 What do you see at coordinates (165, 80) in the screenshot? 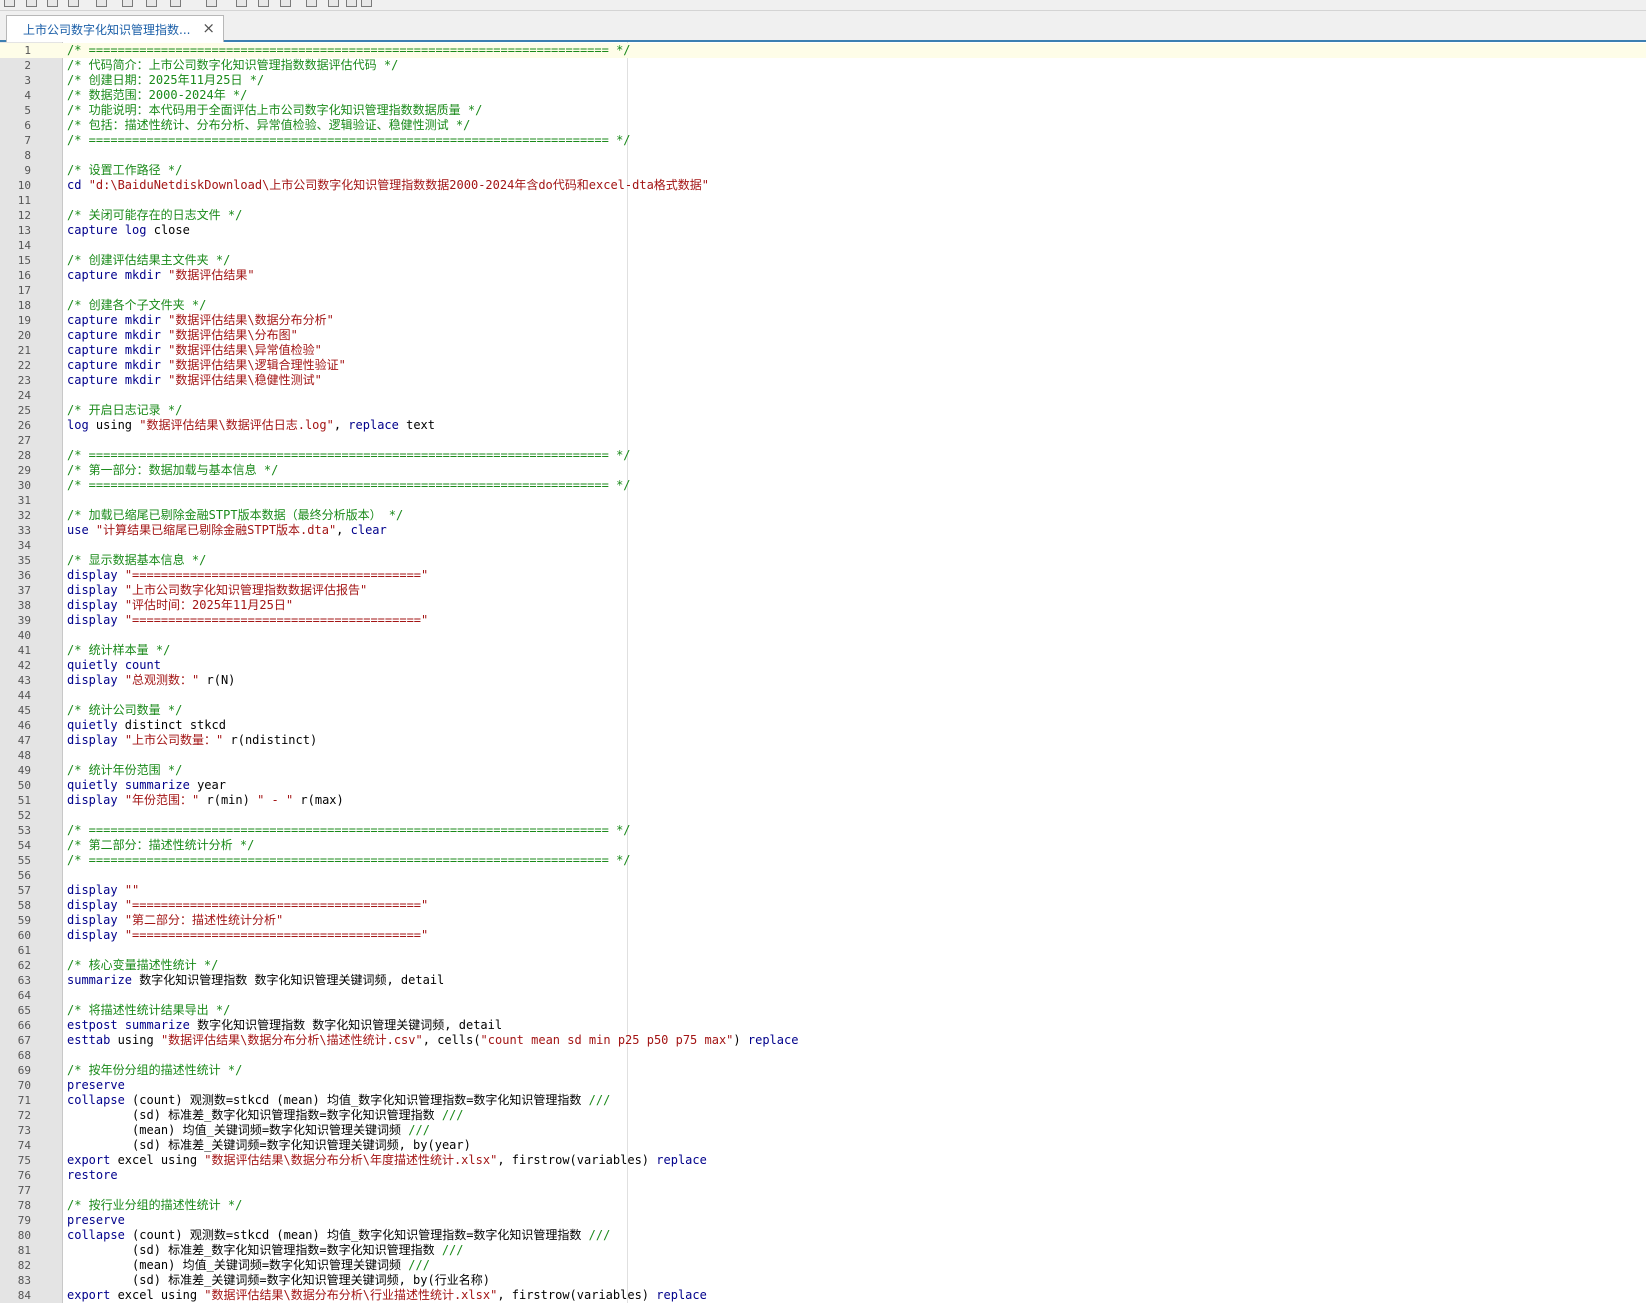
I see `code-text: /* 创建日期：2025年11月25日 */` at bounding box center [165, 80].